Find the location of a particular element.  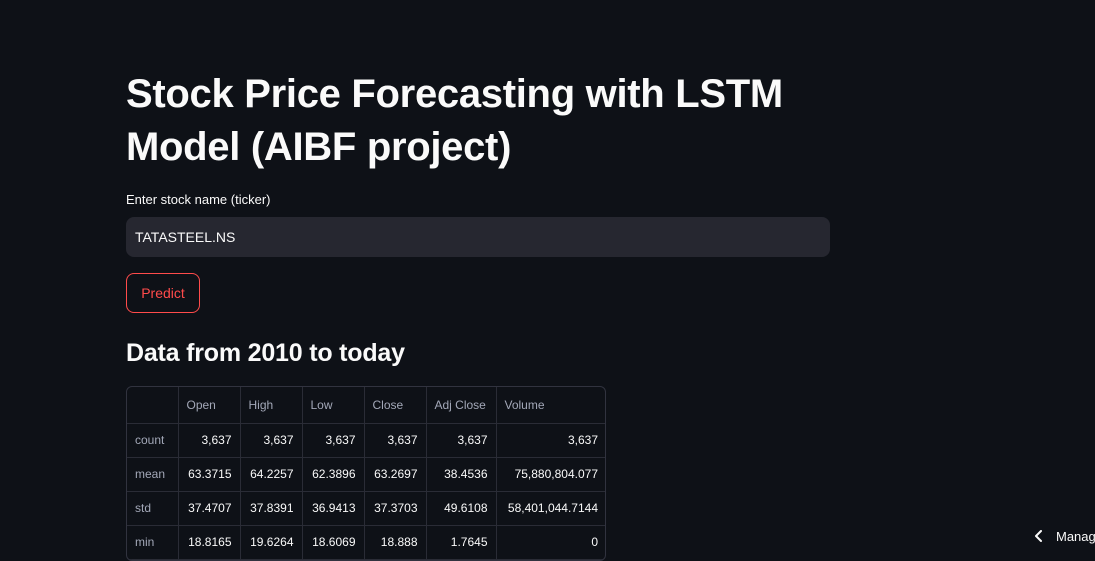

chevron-left-icon is located at coordinates (1039, 536).